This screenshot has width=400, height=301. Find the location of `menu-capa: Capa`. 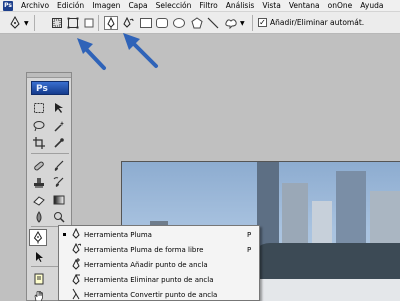

menu-capa: Capa is located at coordinates (137, 6).